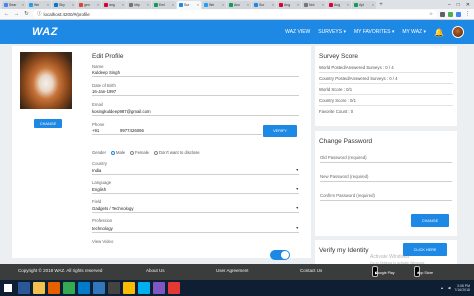  What do you see at coordinates (381, 5) in the screenshot?
I see `new-tab-button: +` at bounding box center [381, 5].